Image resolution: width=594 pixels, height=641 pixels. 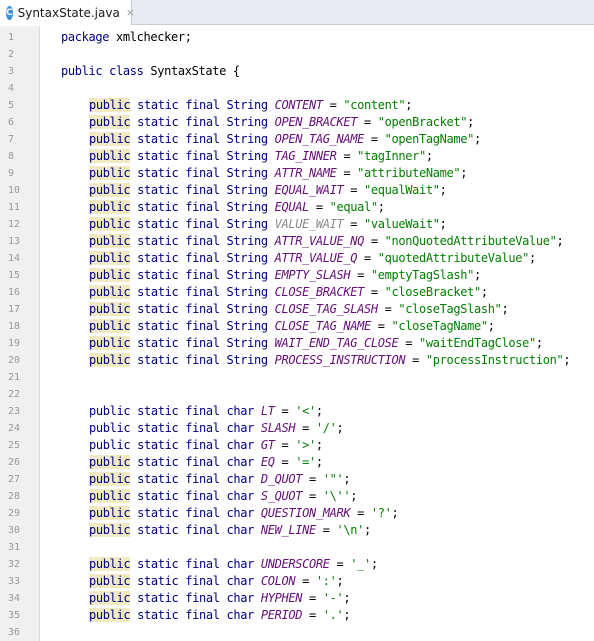 What do you see at coordinates (295, 564) in the screenshot?
I see `field-name: UNDERSCORE` at bounding box center [295, 564].